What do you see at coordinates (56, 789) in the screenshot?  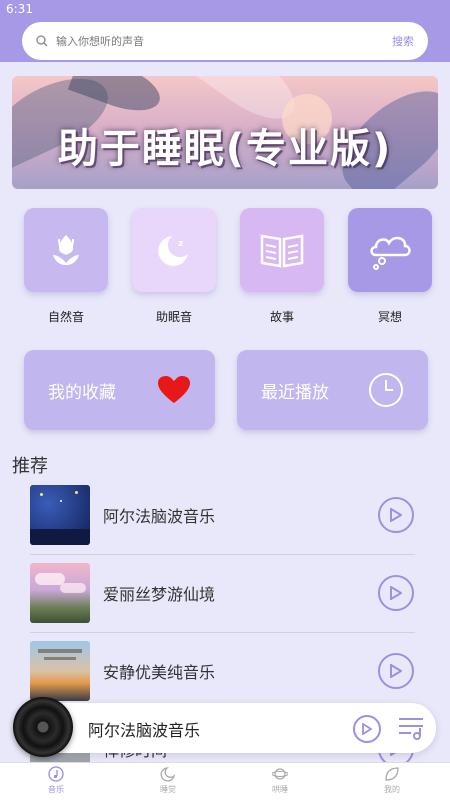 I see `tab-label: 音乐` at bounding box center [56, 789].